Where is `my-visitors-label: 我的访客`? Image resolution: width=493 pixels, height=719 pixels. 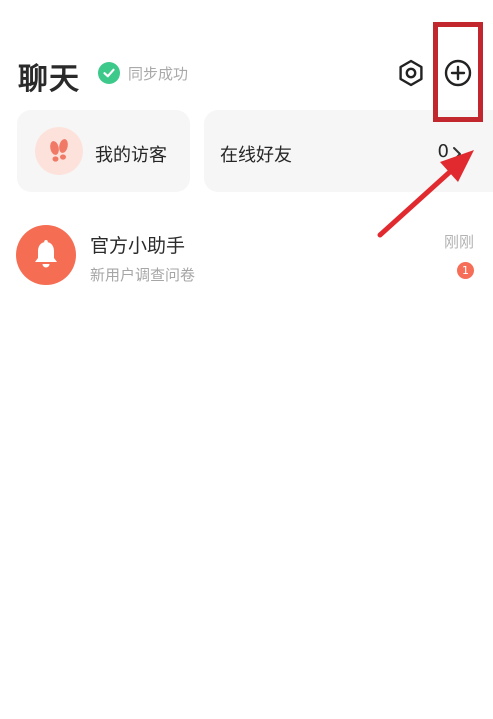 my-visitors-label: 我的访客 is located at coordinates (131, 155).